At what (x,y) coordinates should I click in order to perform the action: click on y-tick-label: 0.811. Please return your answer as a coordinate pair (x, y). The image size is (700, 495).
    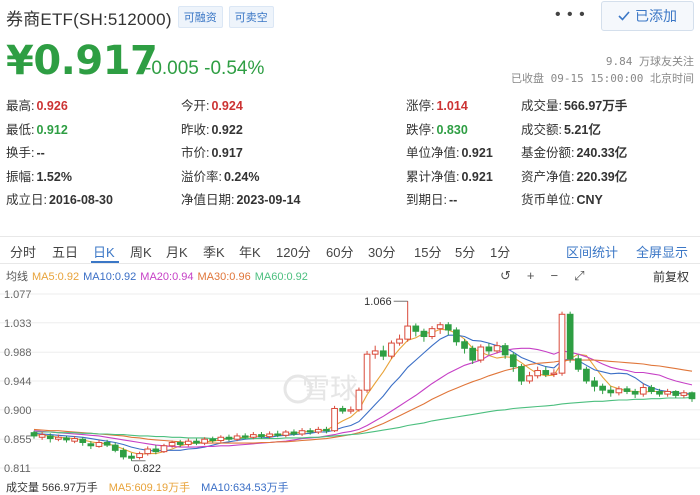
    Looking at the image, I should click on (17, 469).